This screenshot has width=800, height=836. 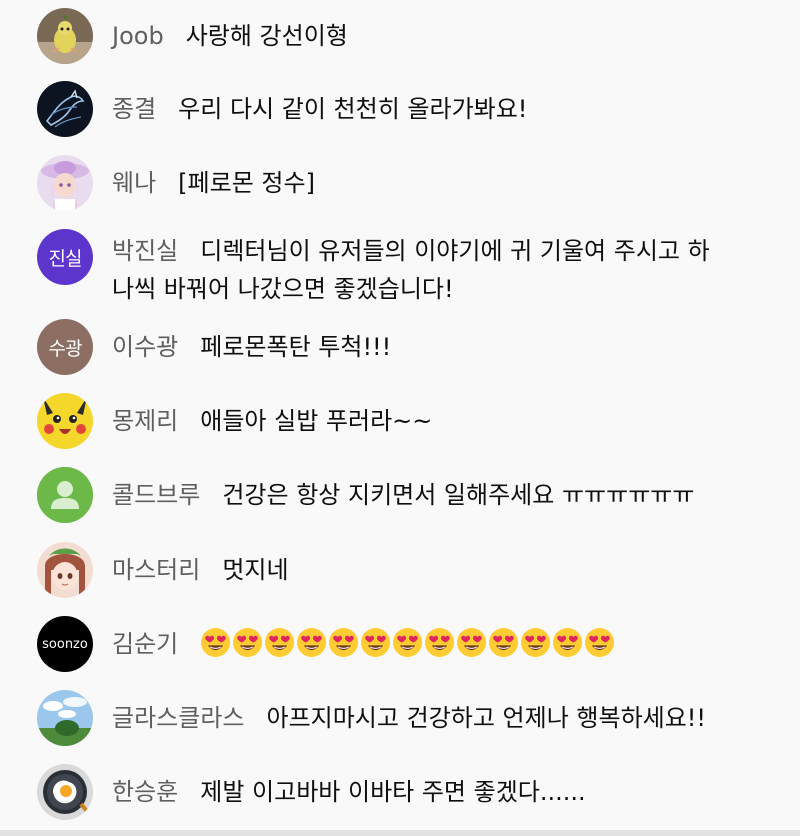 I want to click on emoji-row, so click(x=407, y=642).